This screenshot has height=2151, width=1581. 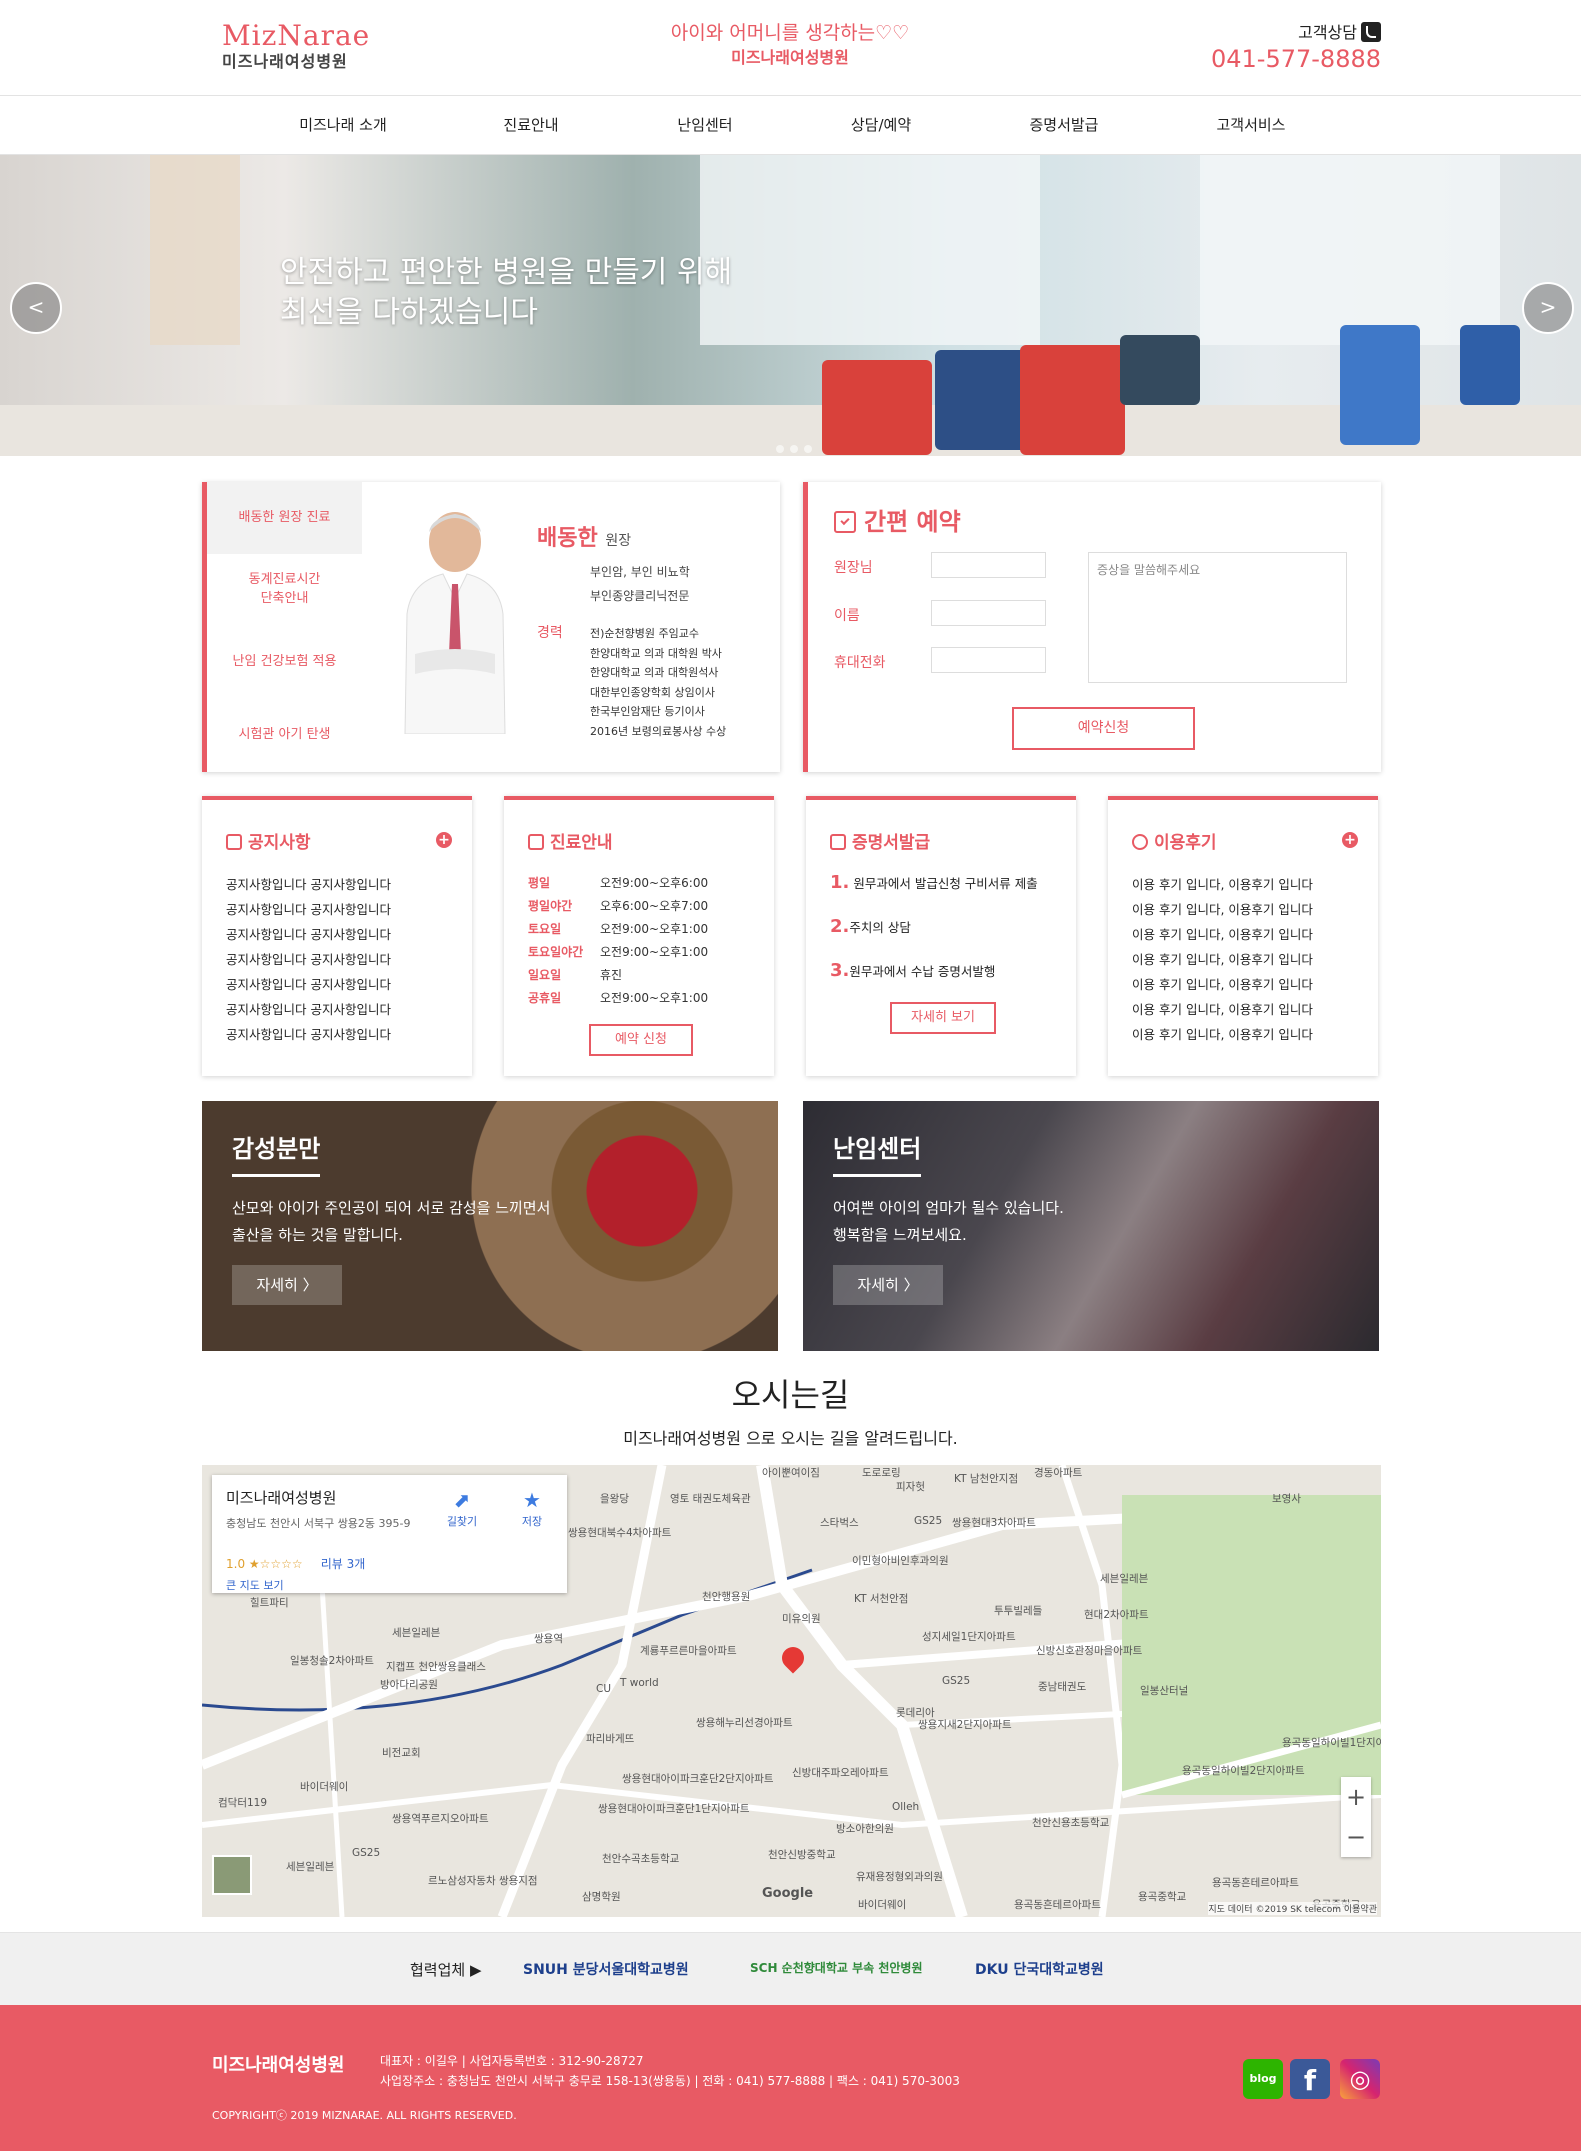 I want to click on phone-icon, so click(x=1371, y=32).